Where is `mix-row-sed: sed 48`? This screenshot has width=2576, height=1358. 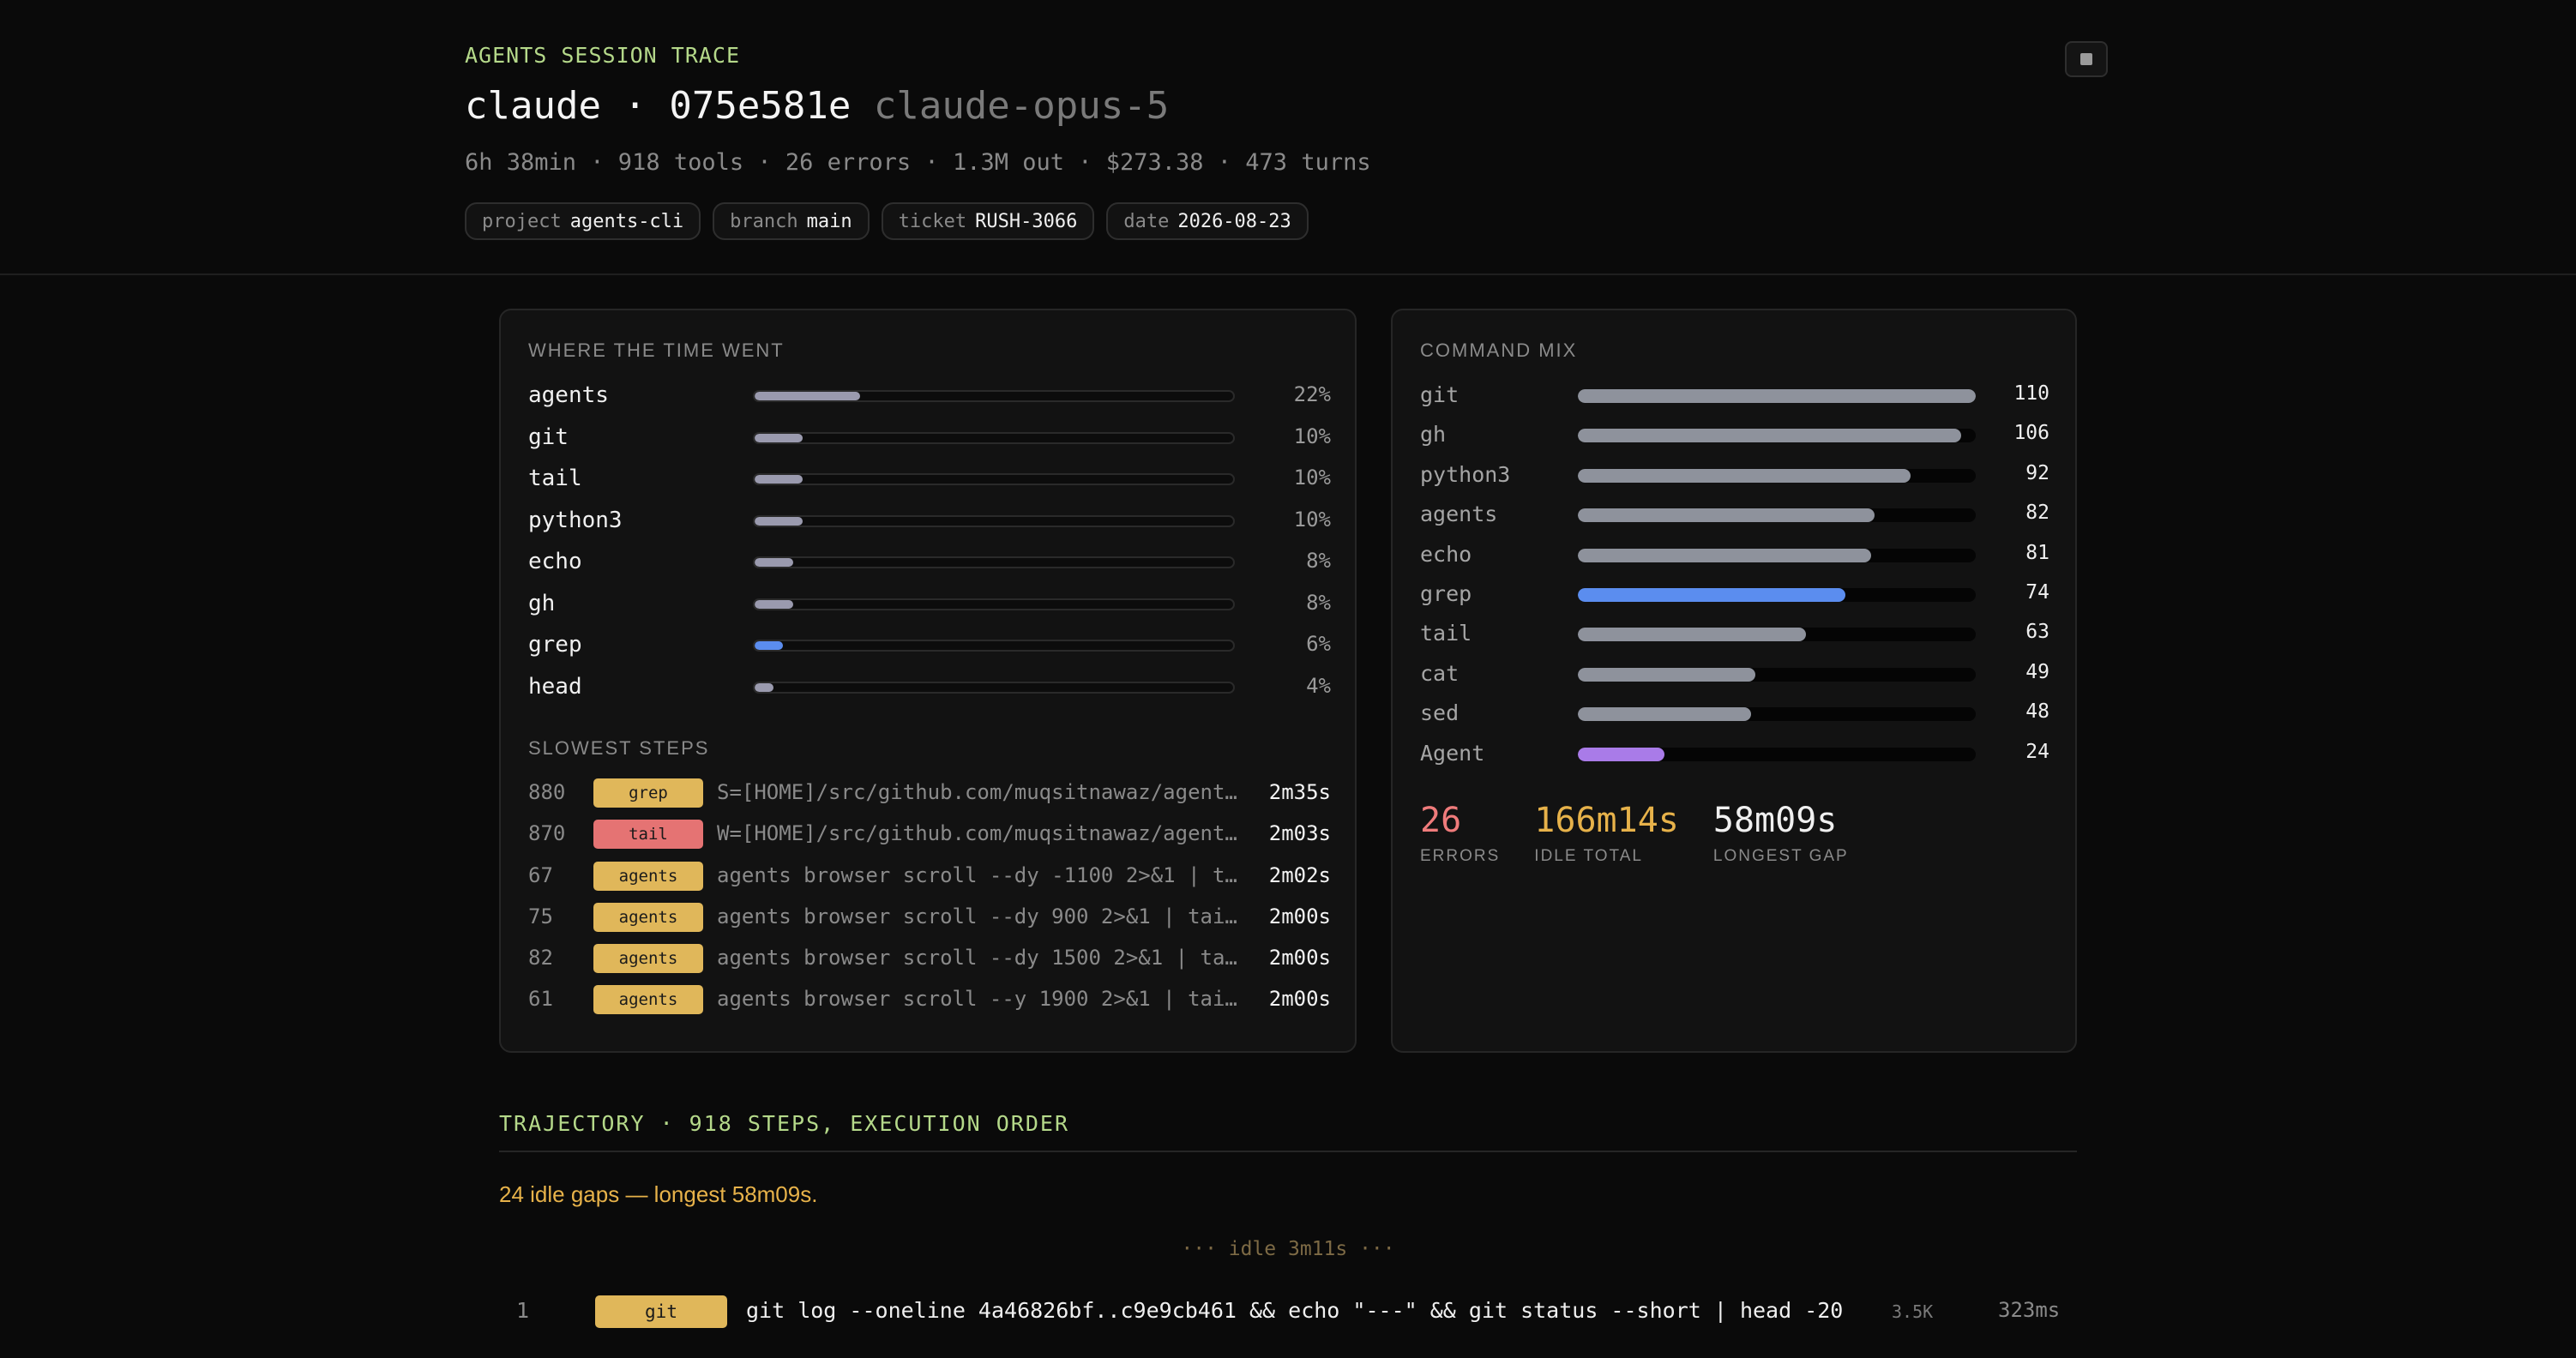 mix-row-sed: sed 48 is located at coordinates (1734, 720).